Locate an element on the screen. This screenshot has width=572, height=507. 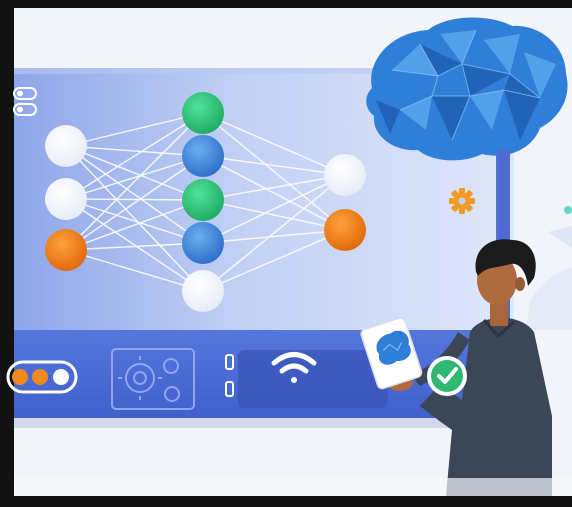
accent-dot is located at coordinates (568, 210).